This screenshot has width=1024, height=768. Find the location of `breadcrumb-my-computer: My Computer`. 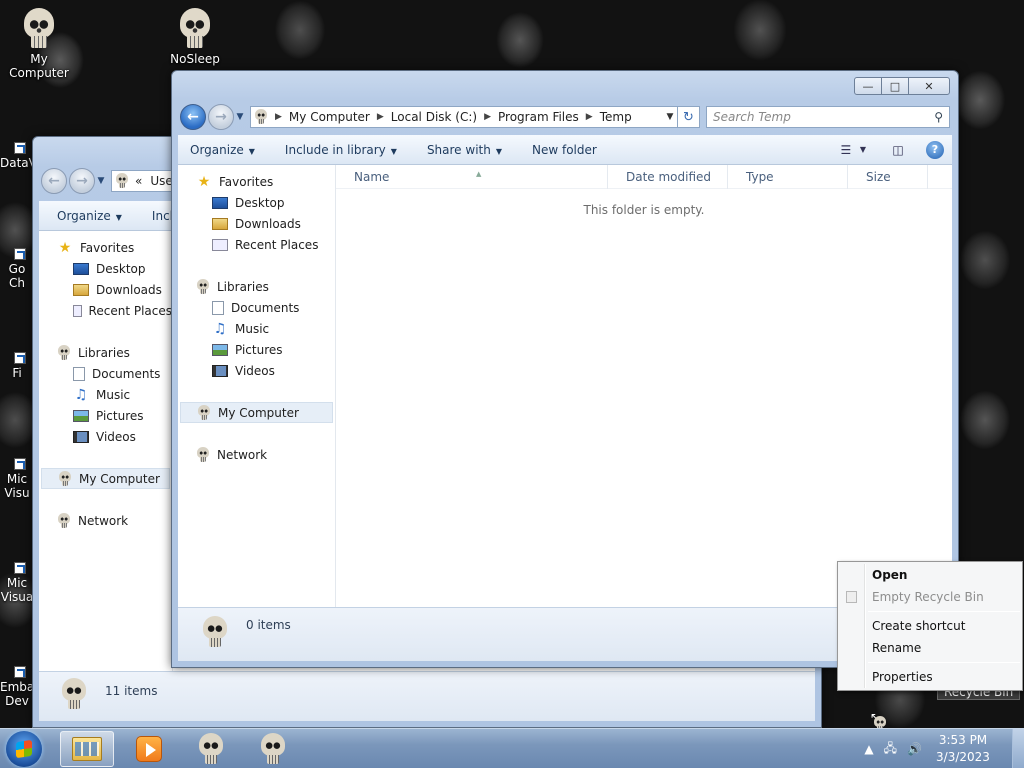

breadcrumb-my-computer: My Computer is located at coordinates (329, 117).